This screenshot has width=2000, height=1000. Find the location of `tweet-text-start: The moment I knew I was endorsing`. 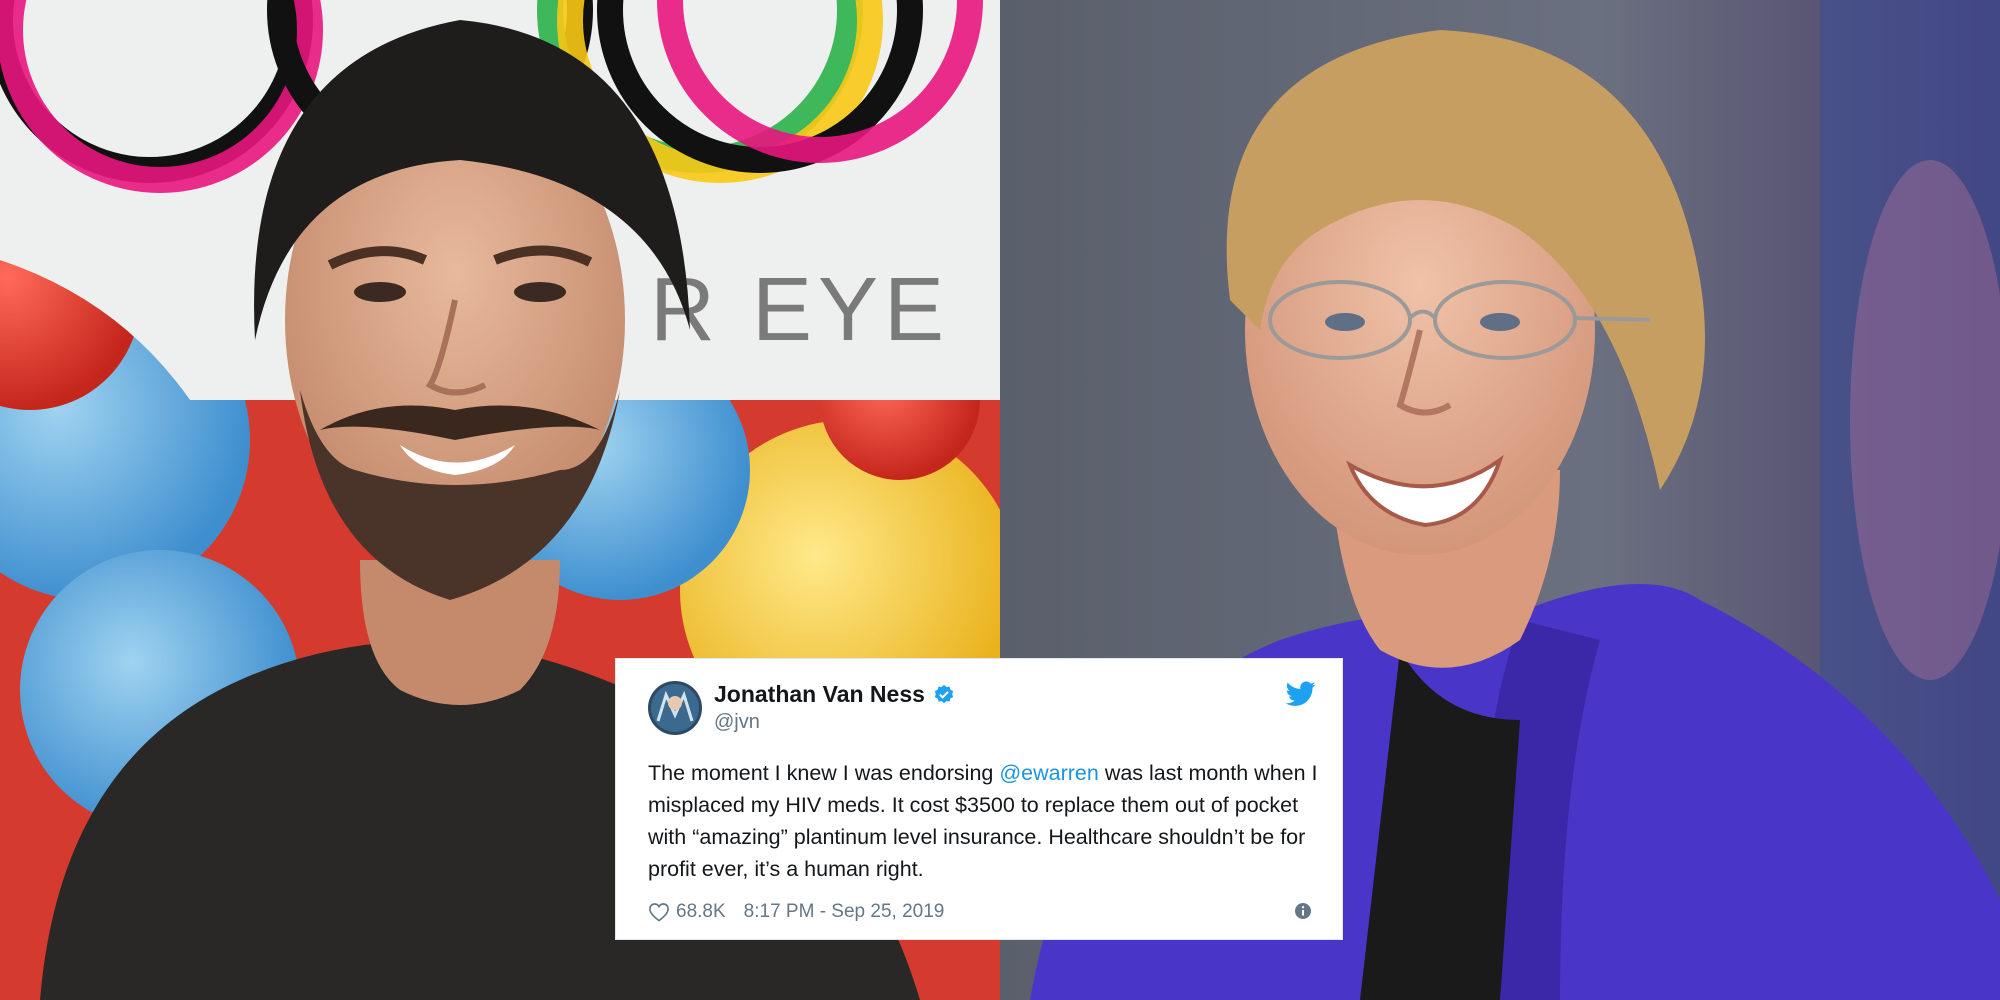

tweet-text-start: The moment I knew I was endorsing is located at coordinates (824, 773).